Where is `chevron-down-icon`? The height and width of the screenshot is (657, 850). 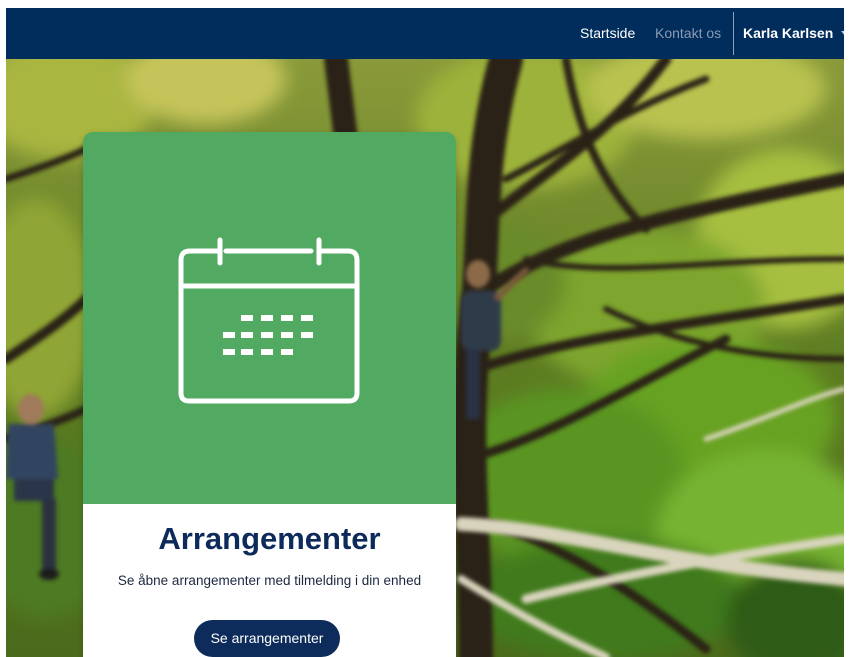 chevron-down-icon is located at coordinates (842, 33).